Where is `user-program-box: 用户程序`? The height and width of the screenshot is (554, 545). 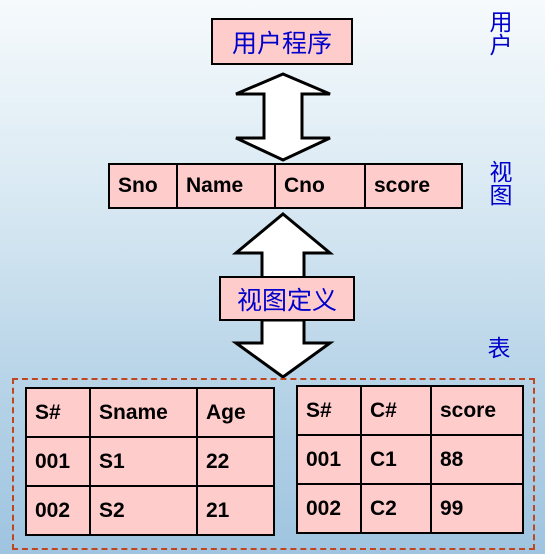
user-program-box: 用户程序 is located at coordinates (282, 41).